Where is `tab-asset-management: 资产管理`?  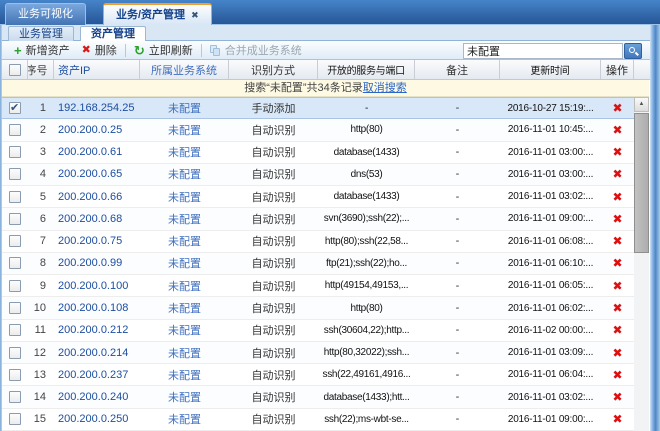 tab-asset-management: 资产管理 is located at coordinates (113, 34).